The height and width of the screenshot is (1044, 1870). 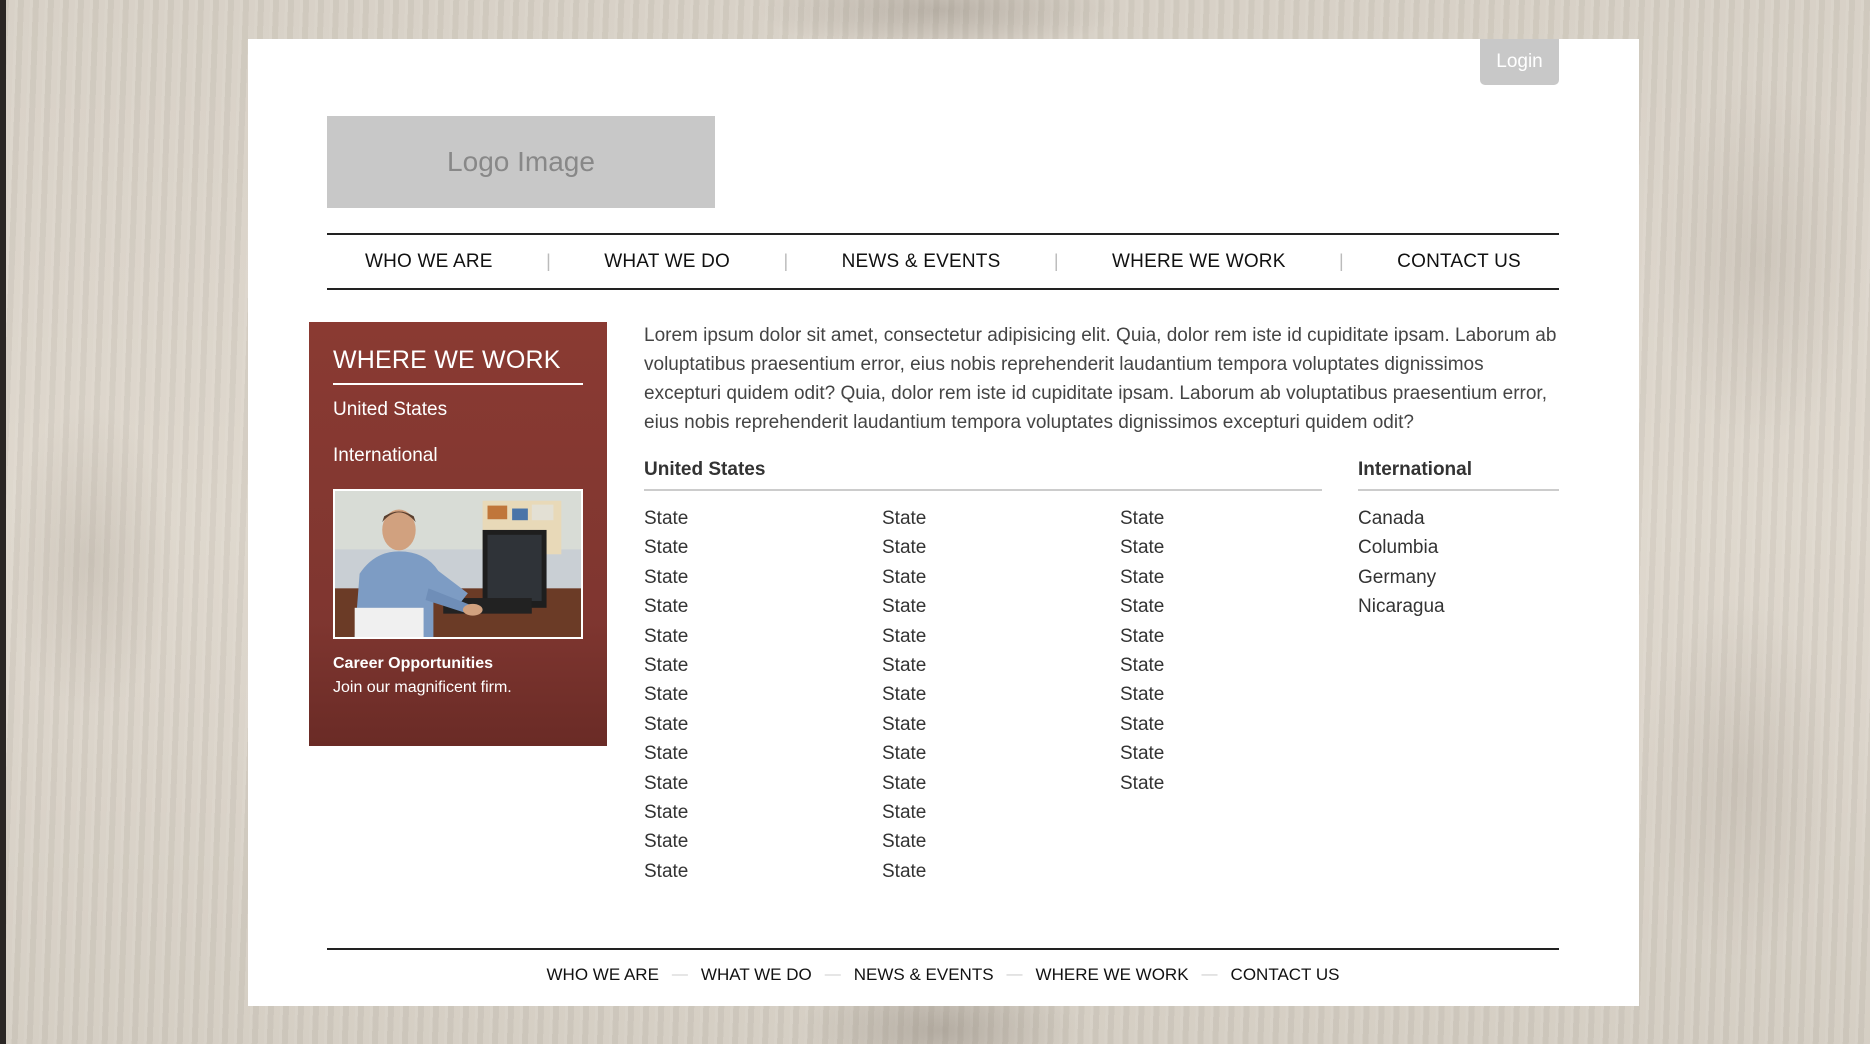 I want to click on nav-item-news-events: NEWS & EVENTS, so click(x=921, y=262).